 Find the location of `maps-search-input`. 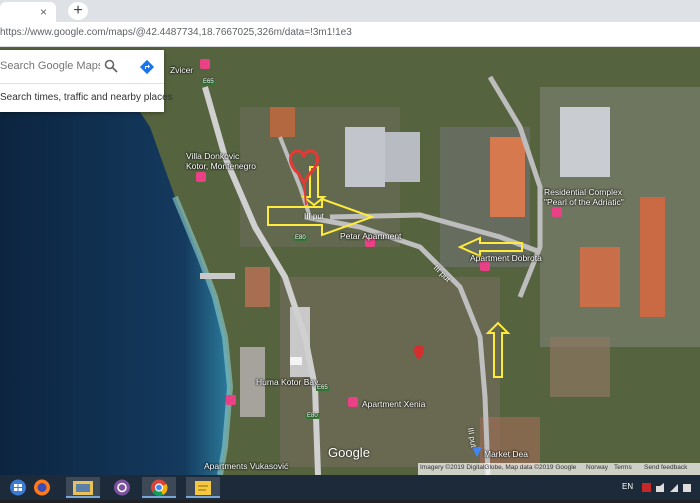

maps-search-input is located at coordinates (50, 66).